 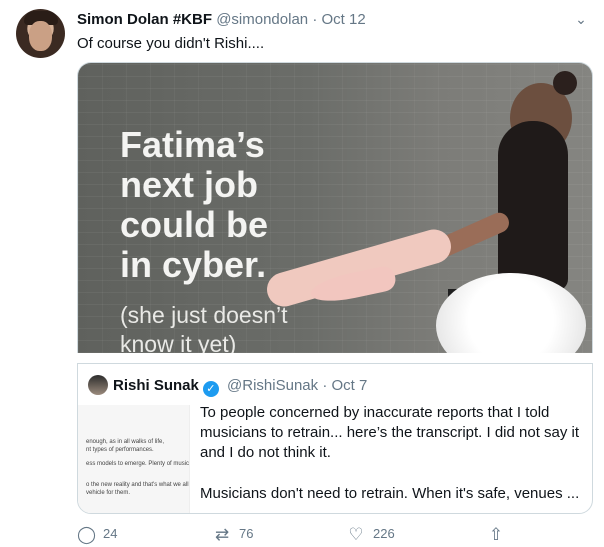 I want to click on thumbnail-text-line: ess models to emerge. Plenty of music, so click(x=138, y=464).